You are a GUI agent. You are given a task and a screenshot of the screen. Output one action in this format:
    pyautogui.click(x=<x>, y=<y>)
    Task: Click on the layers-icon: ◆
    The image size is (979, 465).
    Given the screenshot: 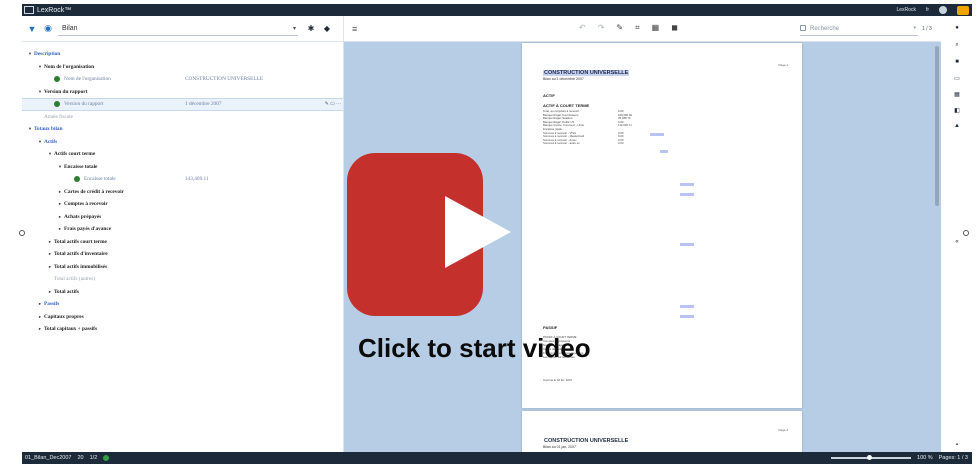 What is the action you would take?
    pyautogui.click(x=327, y=29)
    